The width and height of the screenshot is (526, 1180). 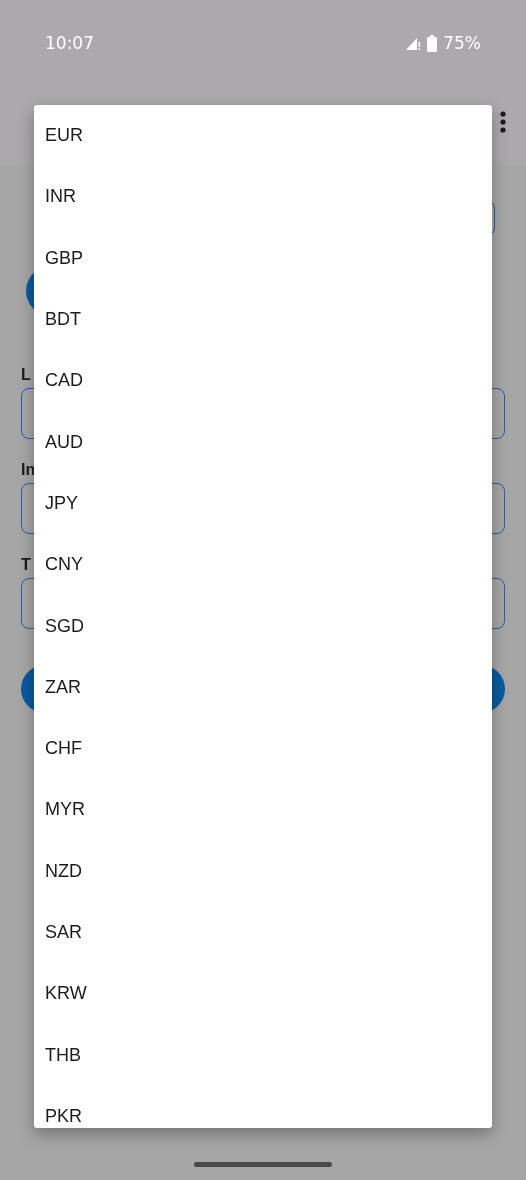 I want to click on field-label: T, so click(x=26, y=565).